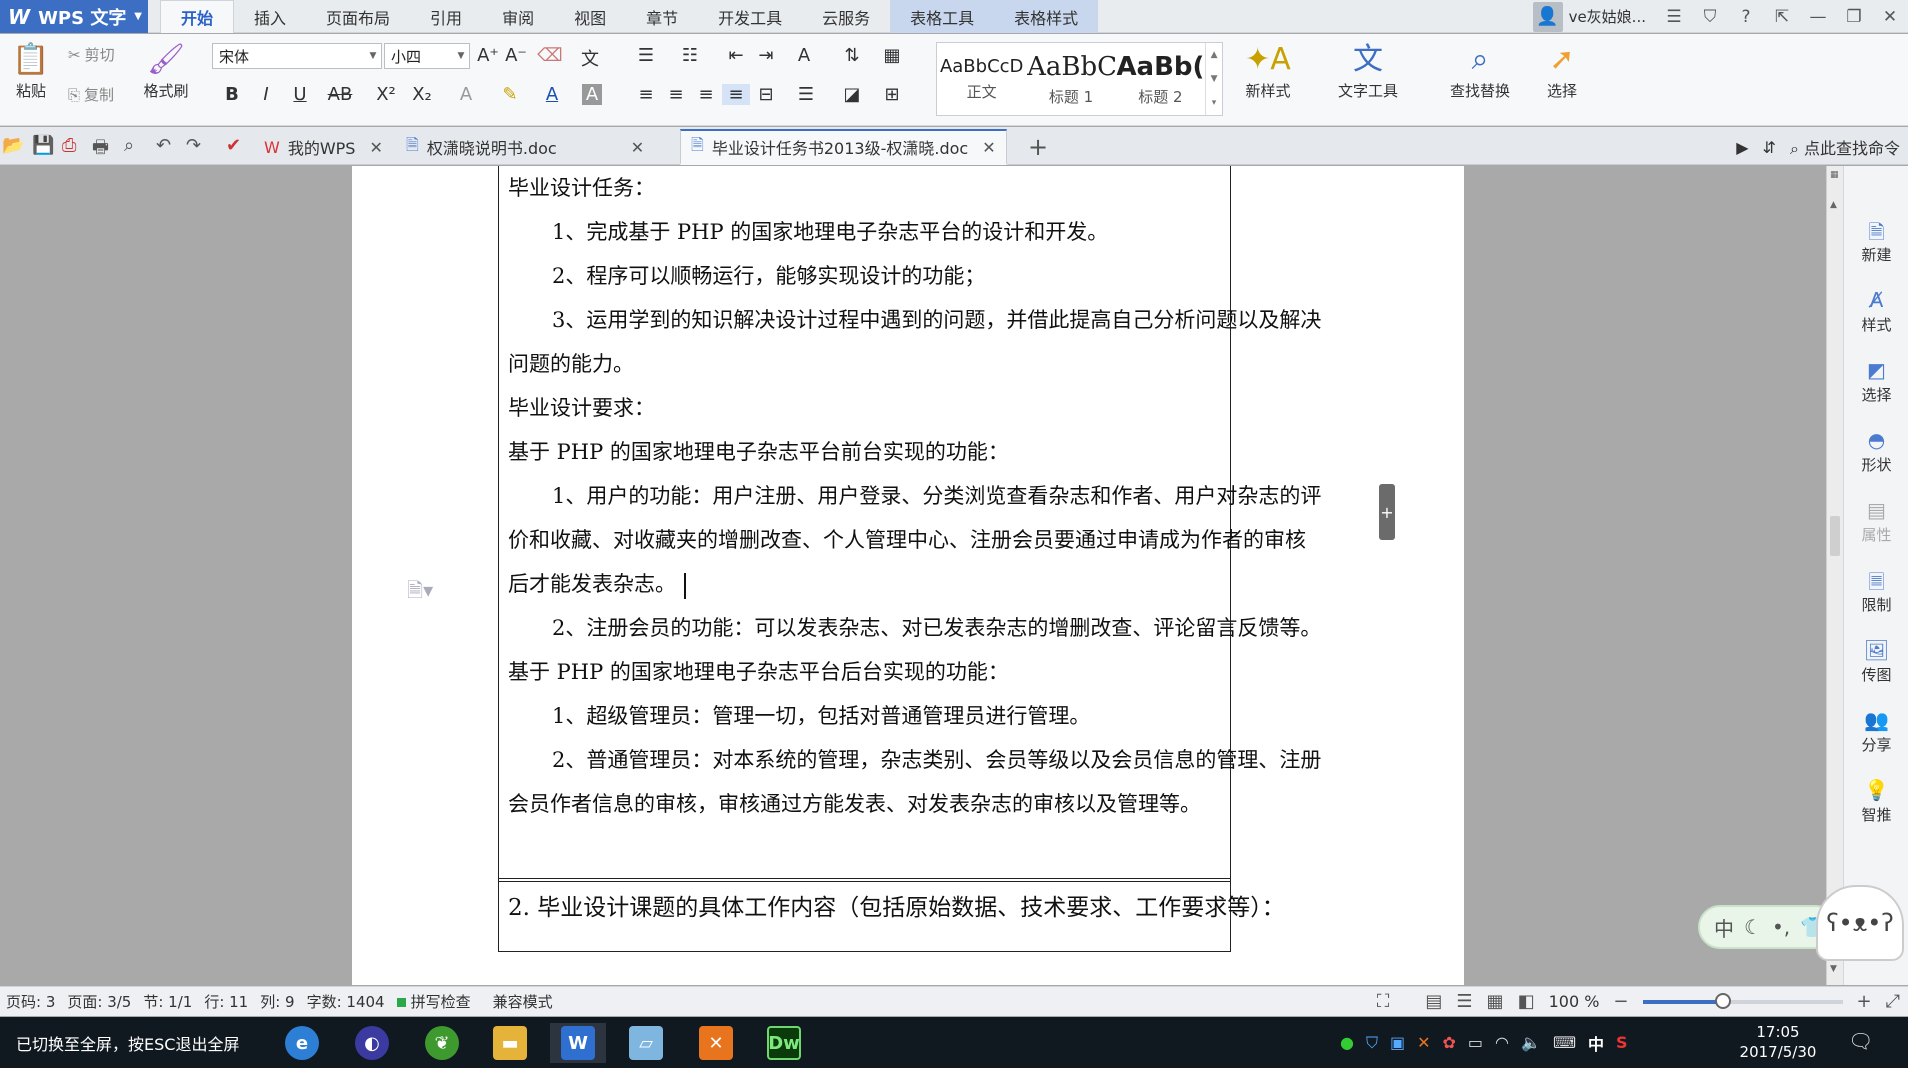 The image size is (1908, 1068). Describe the element at coordinates (1860, 1041) in the screenshot. I see `notification-center-icon: 🗨` at that location.